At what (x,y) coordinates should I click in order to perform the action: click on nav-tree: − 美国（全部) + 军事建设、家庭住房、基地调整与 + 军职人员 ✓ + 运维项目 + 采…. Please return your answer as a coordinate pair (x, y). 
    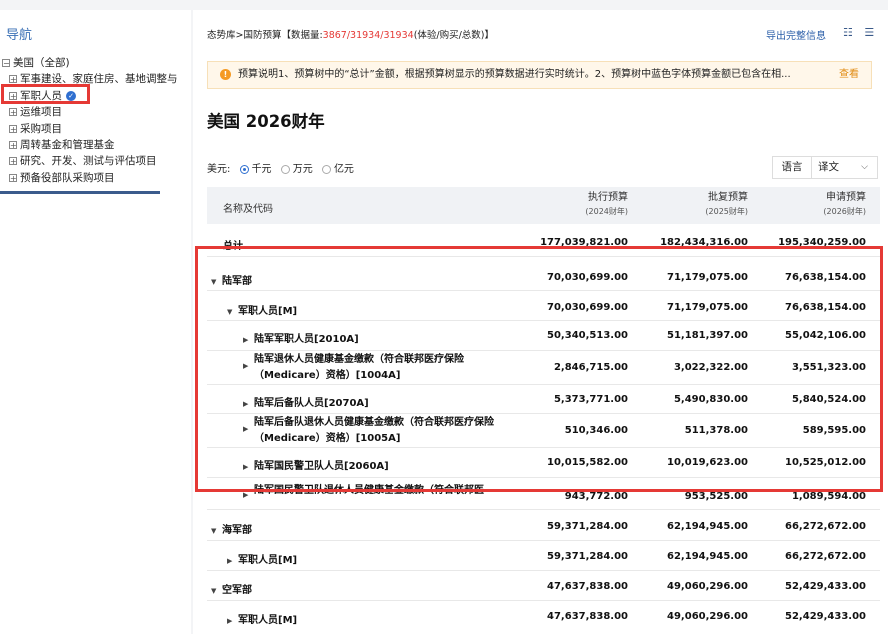
    Looking at the image, I should click on (92, 120).